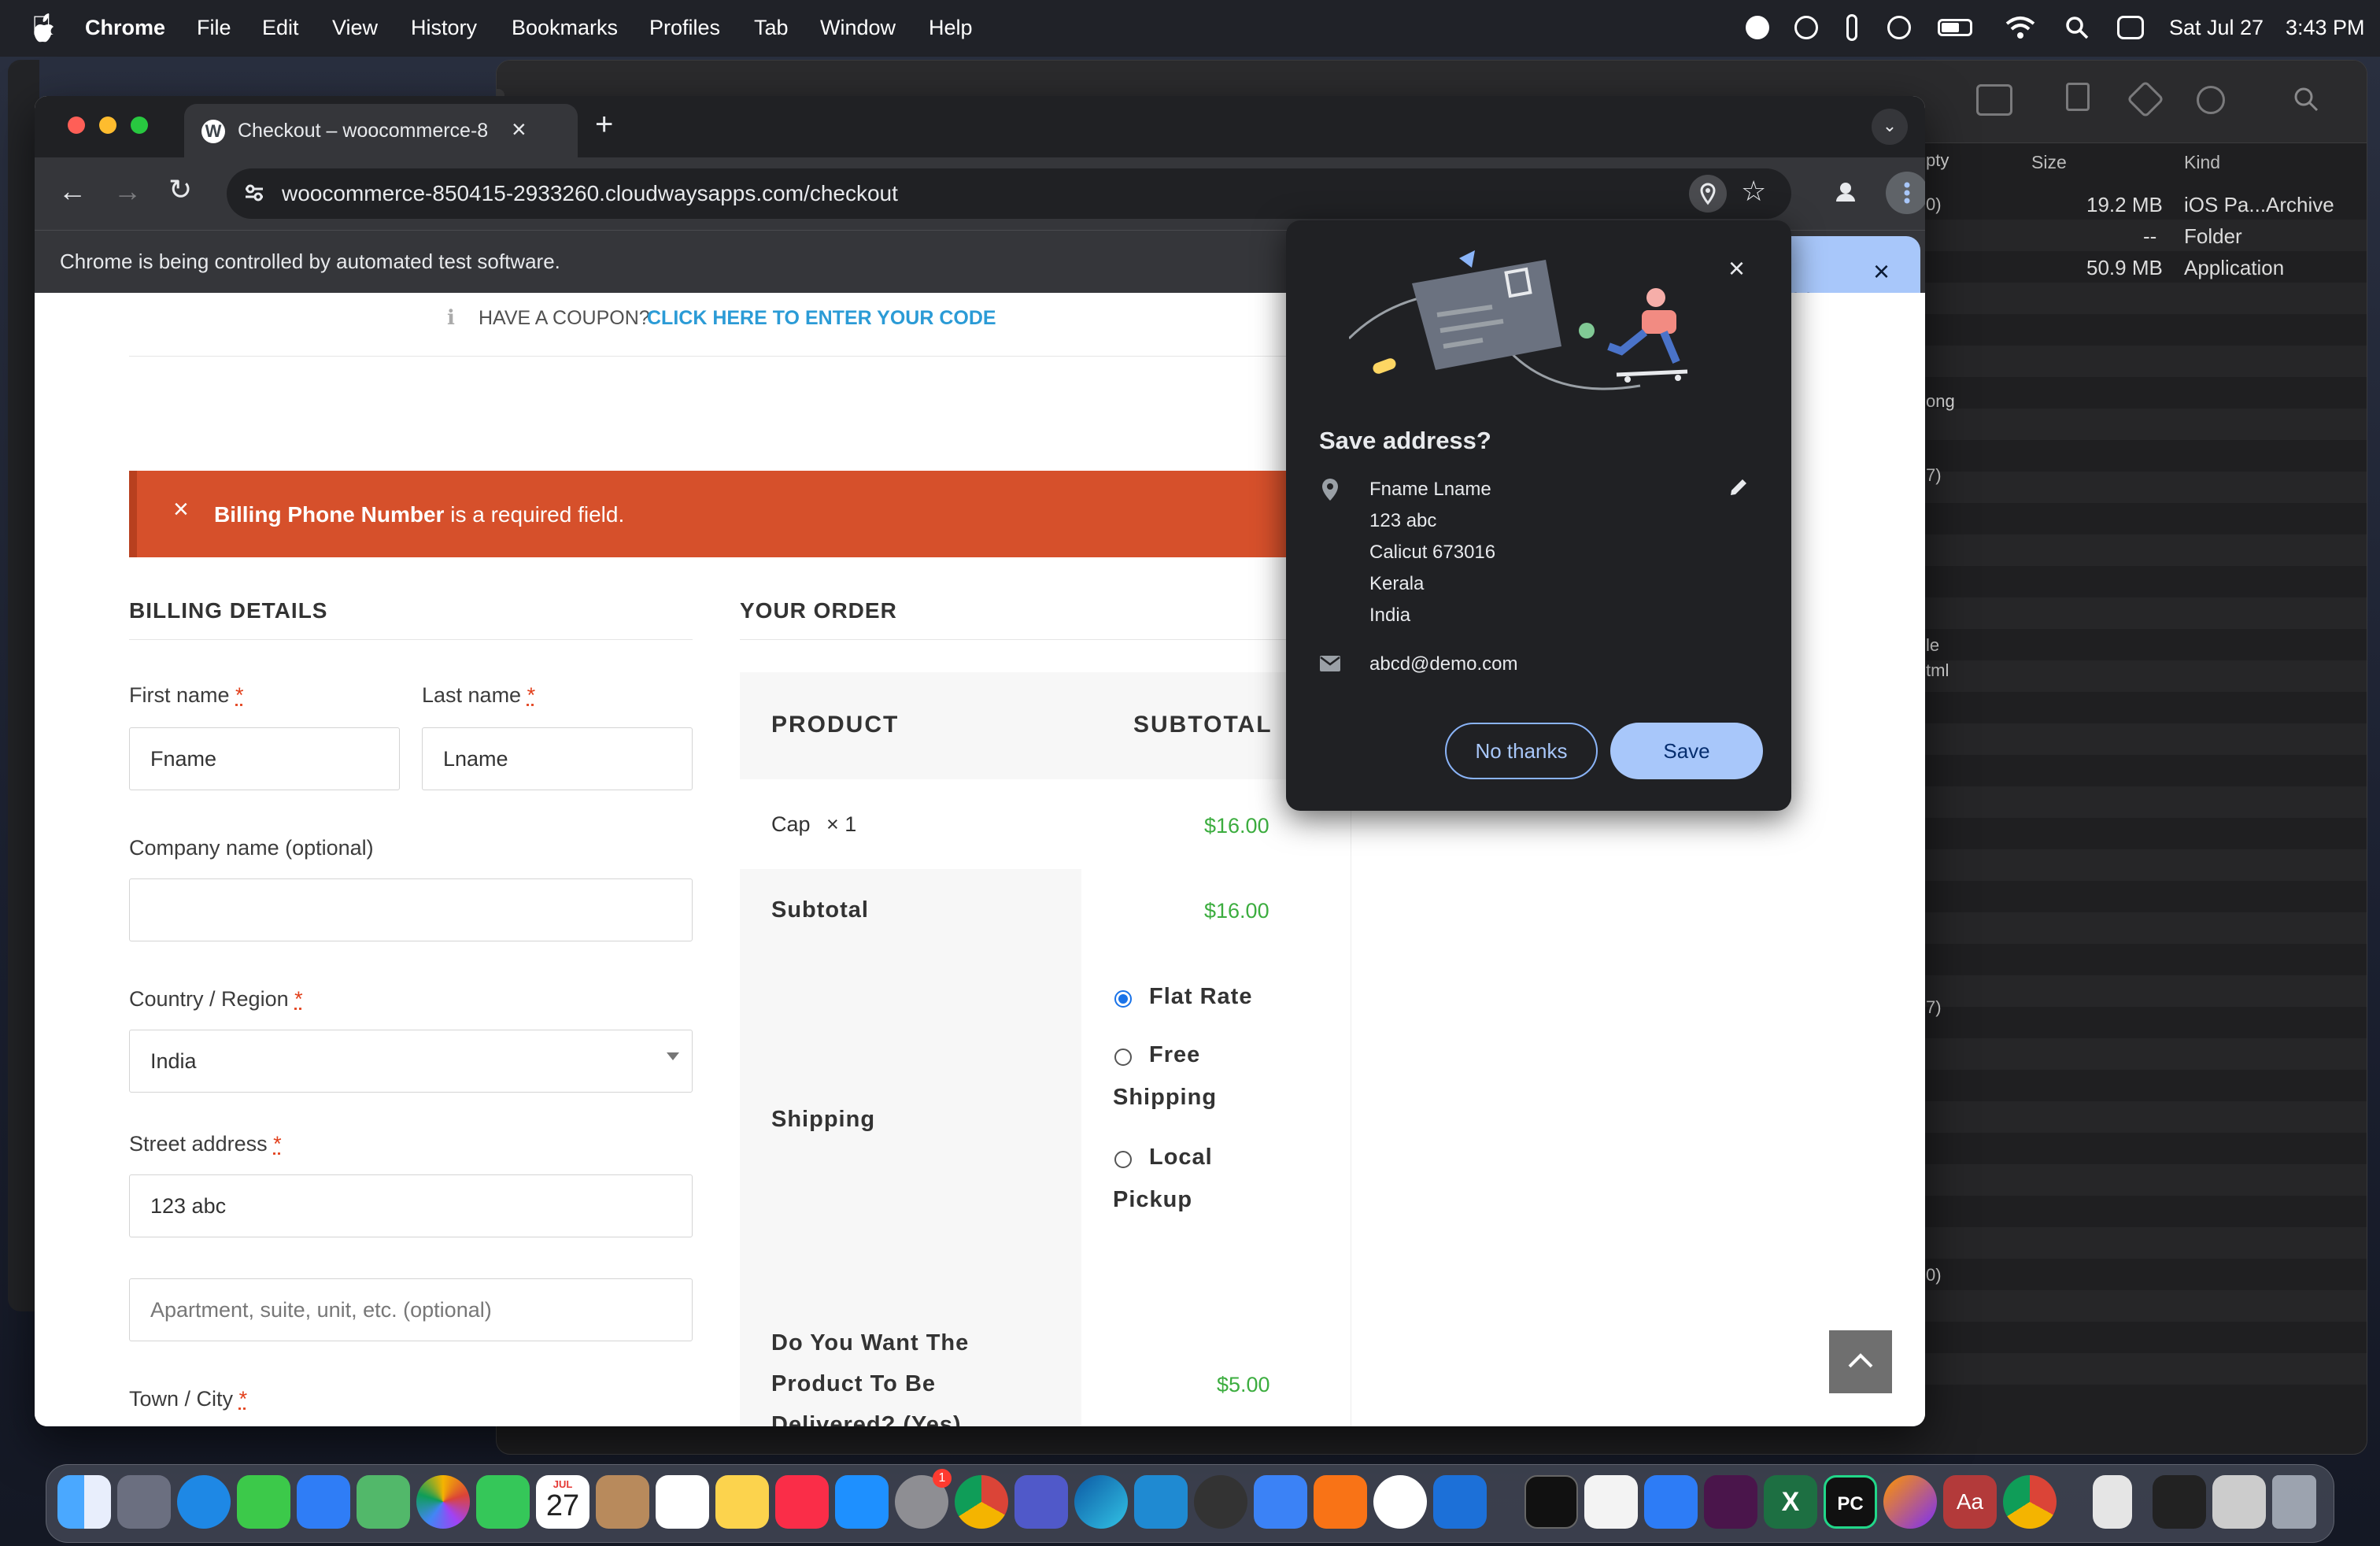 The image size is (2380, 1546). Describe the element at coordinates (1970, 1502) in the screenshot. I see `dictionary-dock-icon: Aa` at that location.